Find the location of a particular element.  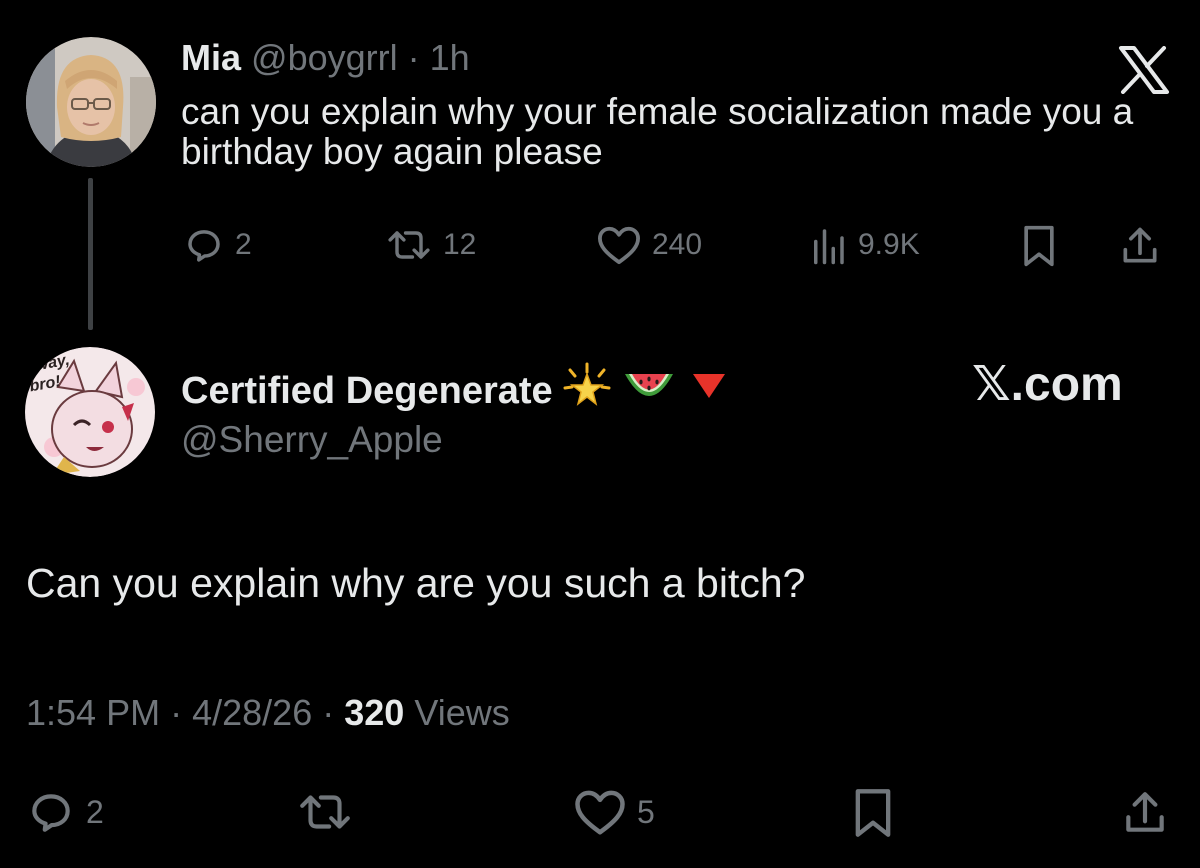

parent-timestamp: 1h is located at coordinates (450, 57).